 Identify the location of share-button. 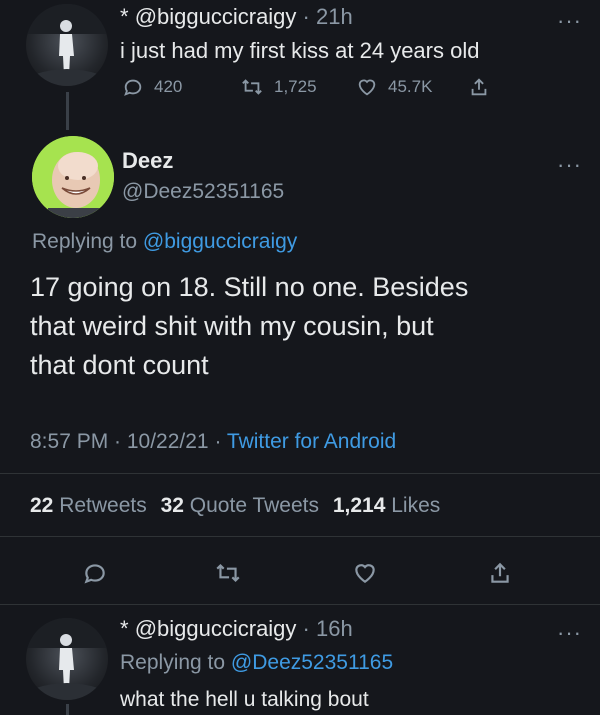
(500, 573).